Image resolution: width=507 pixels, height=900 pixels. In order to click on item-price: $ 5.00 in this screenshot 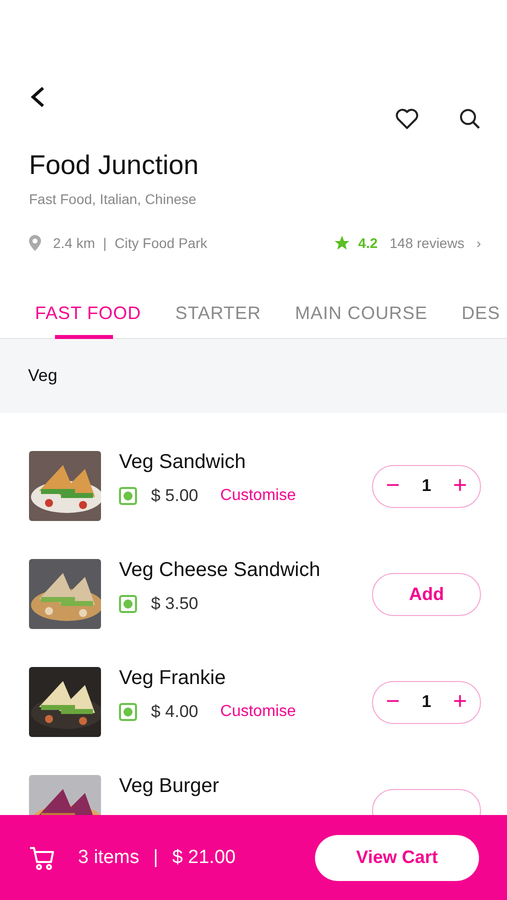, I will do `click(174, 496)`.